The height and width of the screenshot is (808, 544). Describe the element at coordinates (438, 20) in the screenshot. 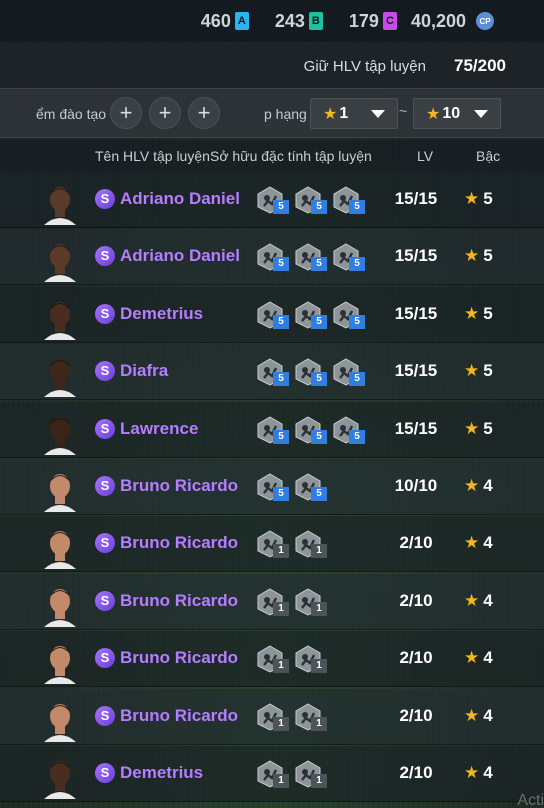

I see `currency-cp-value: 40,200` at that location.